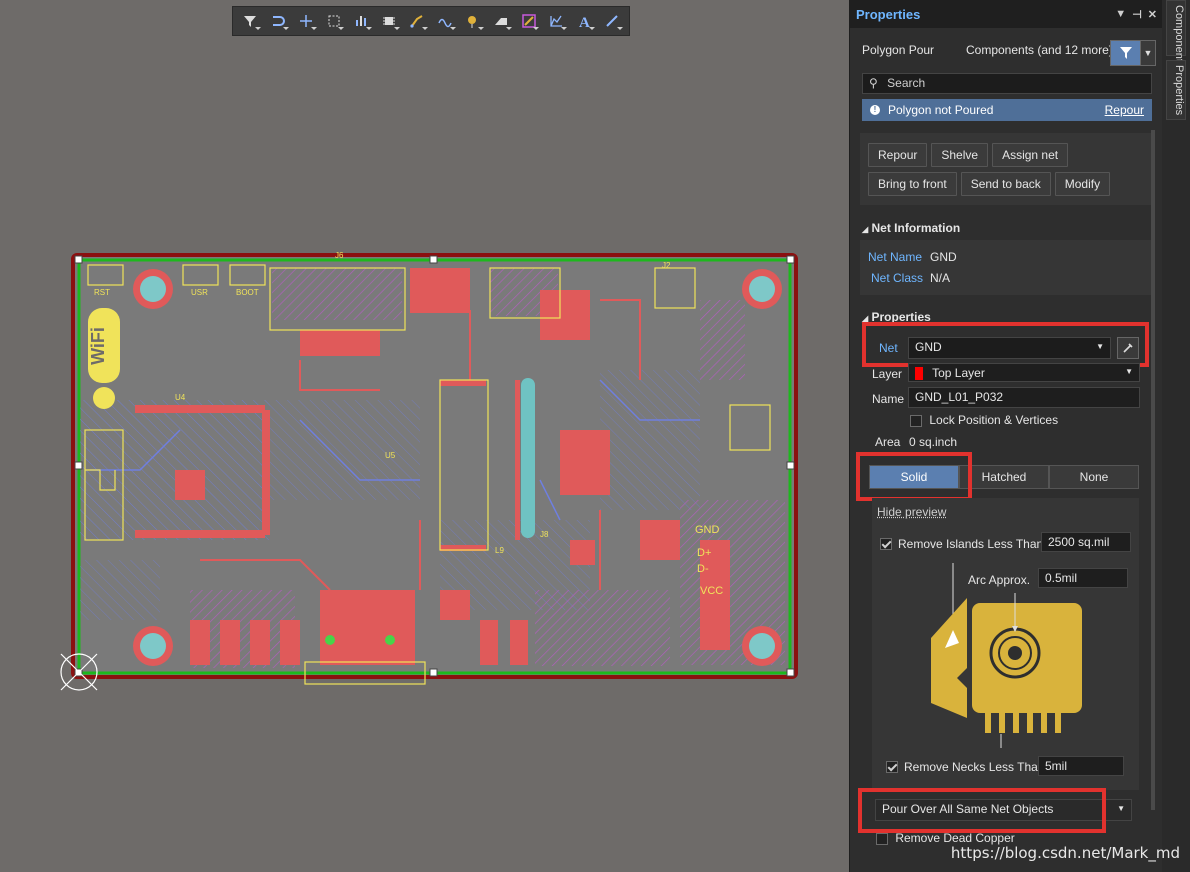 The width and height of the screenshot is (1190, 872). What do you see at coordinates (704, 553) in the screenshot?
I see `dplus-silk-label: D+` at bounding box center [704, 553].